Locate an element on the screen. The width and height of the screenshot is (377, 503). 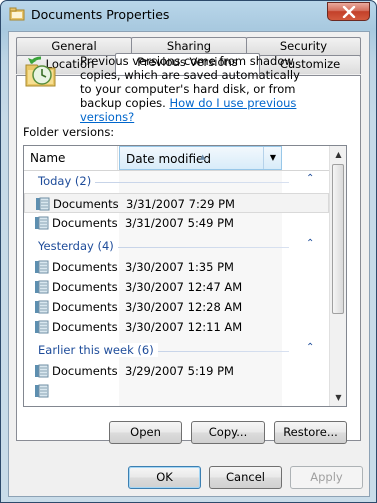
vertical-scrollbar: ▲ ▼ is located at coordinates (337, 276).